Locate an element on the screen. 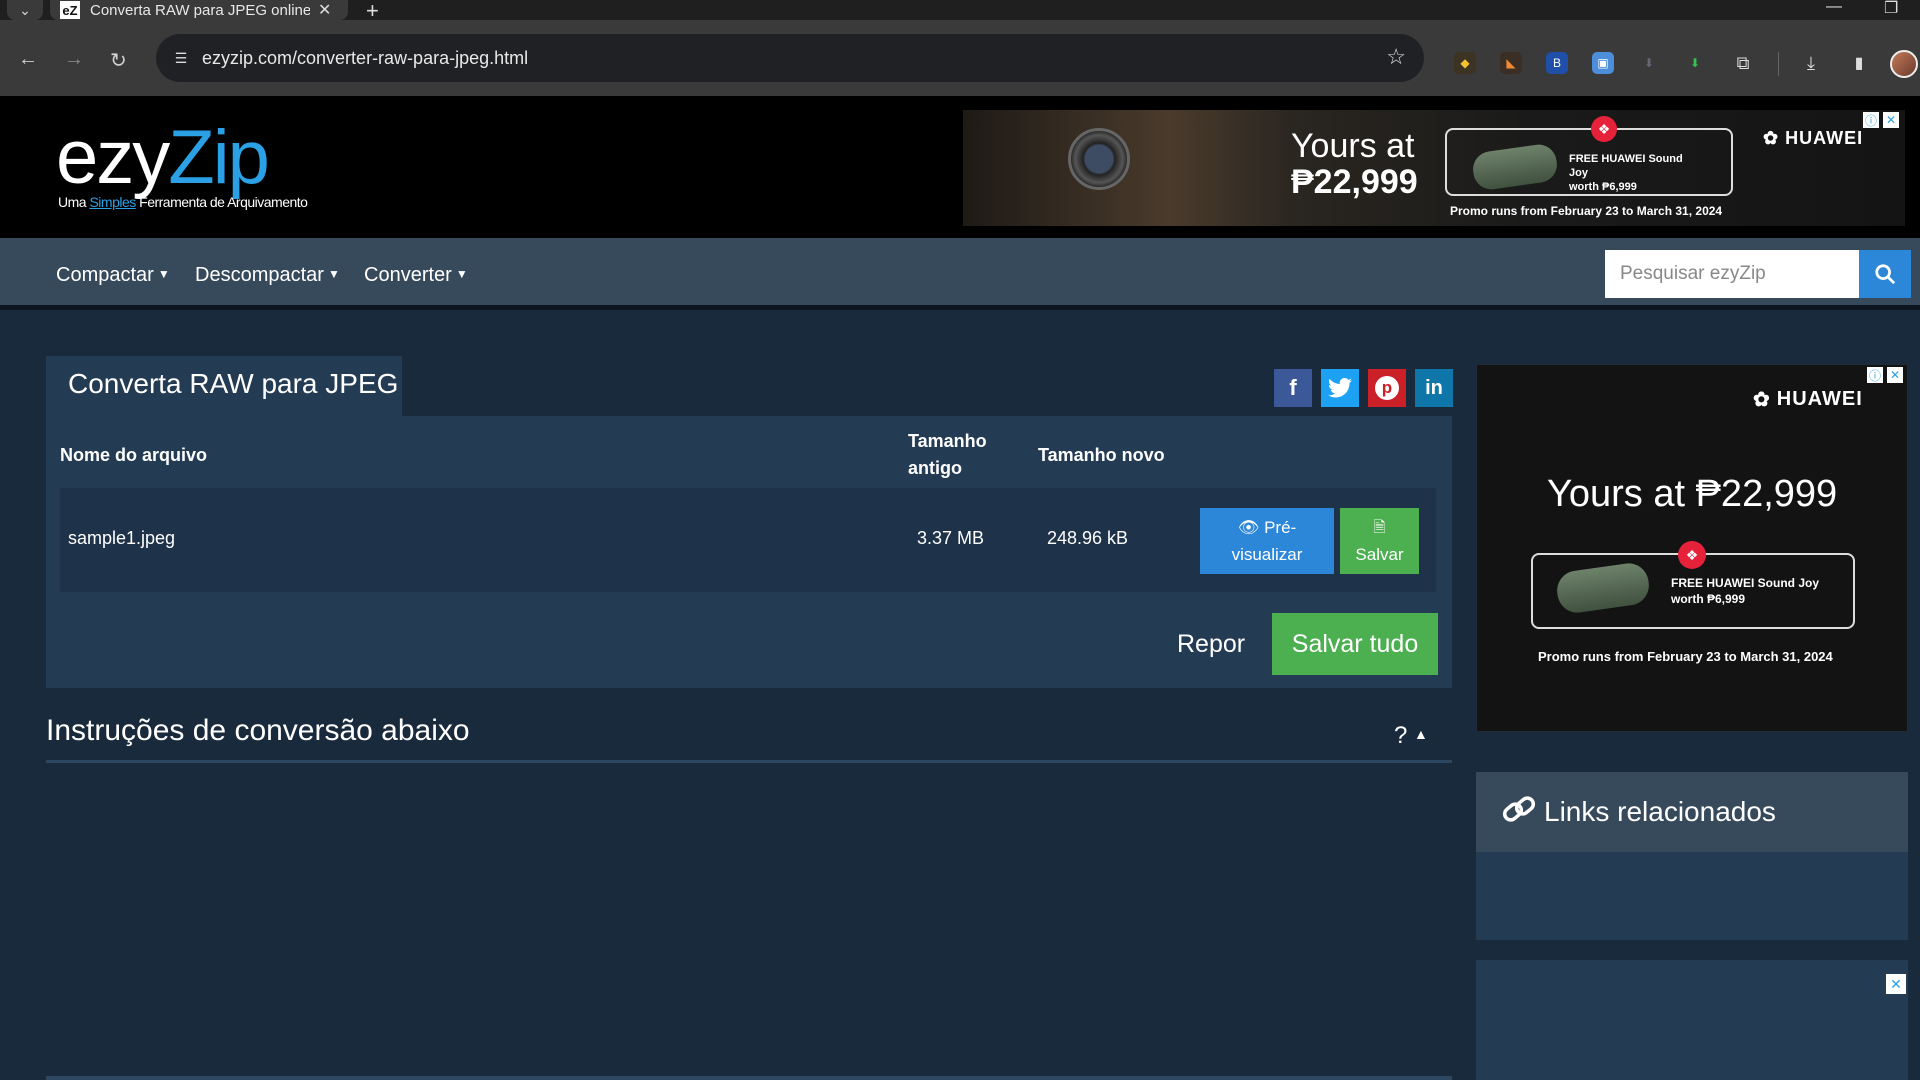  pinterest-icon: p is located at coordinates (1387, 388).